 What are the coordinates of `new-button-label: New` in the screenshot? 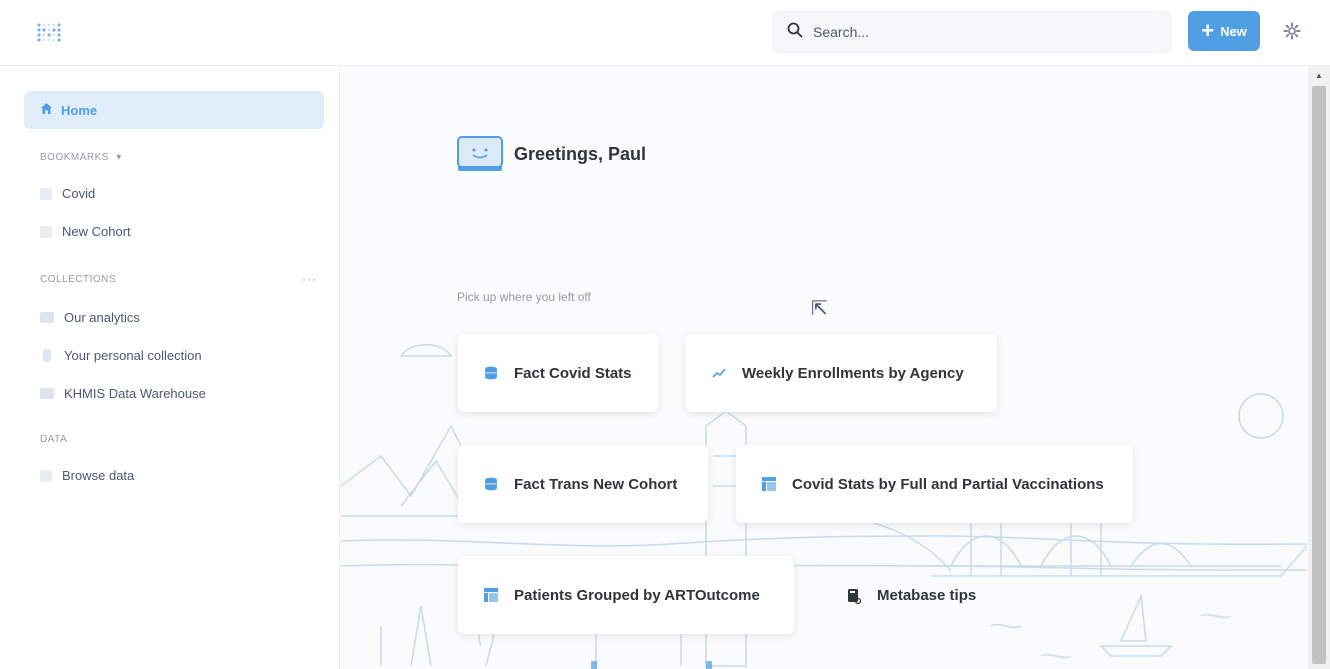 It's located at (1233, 31).